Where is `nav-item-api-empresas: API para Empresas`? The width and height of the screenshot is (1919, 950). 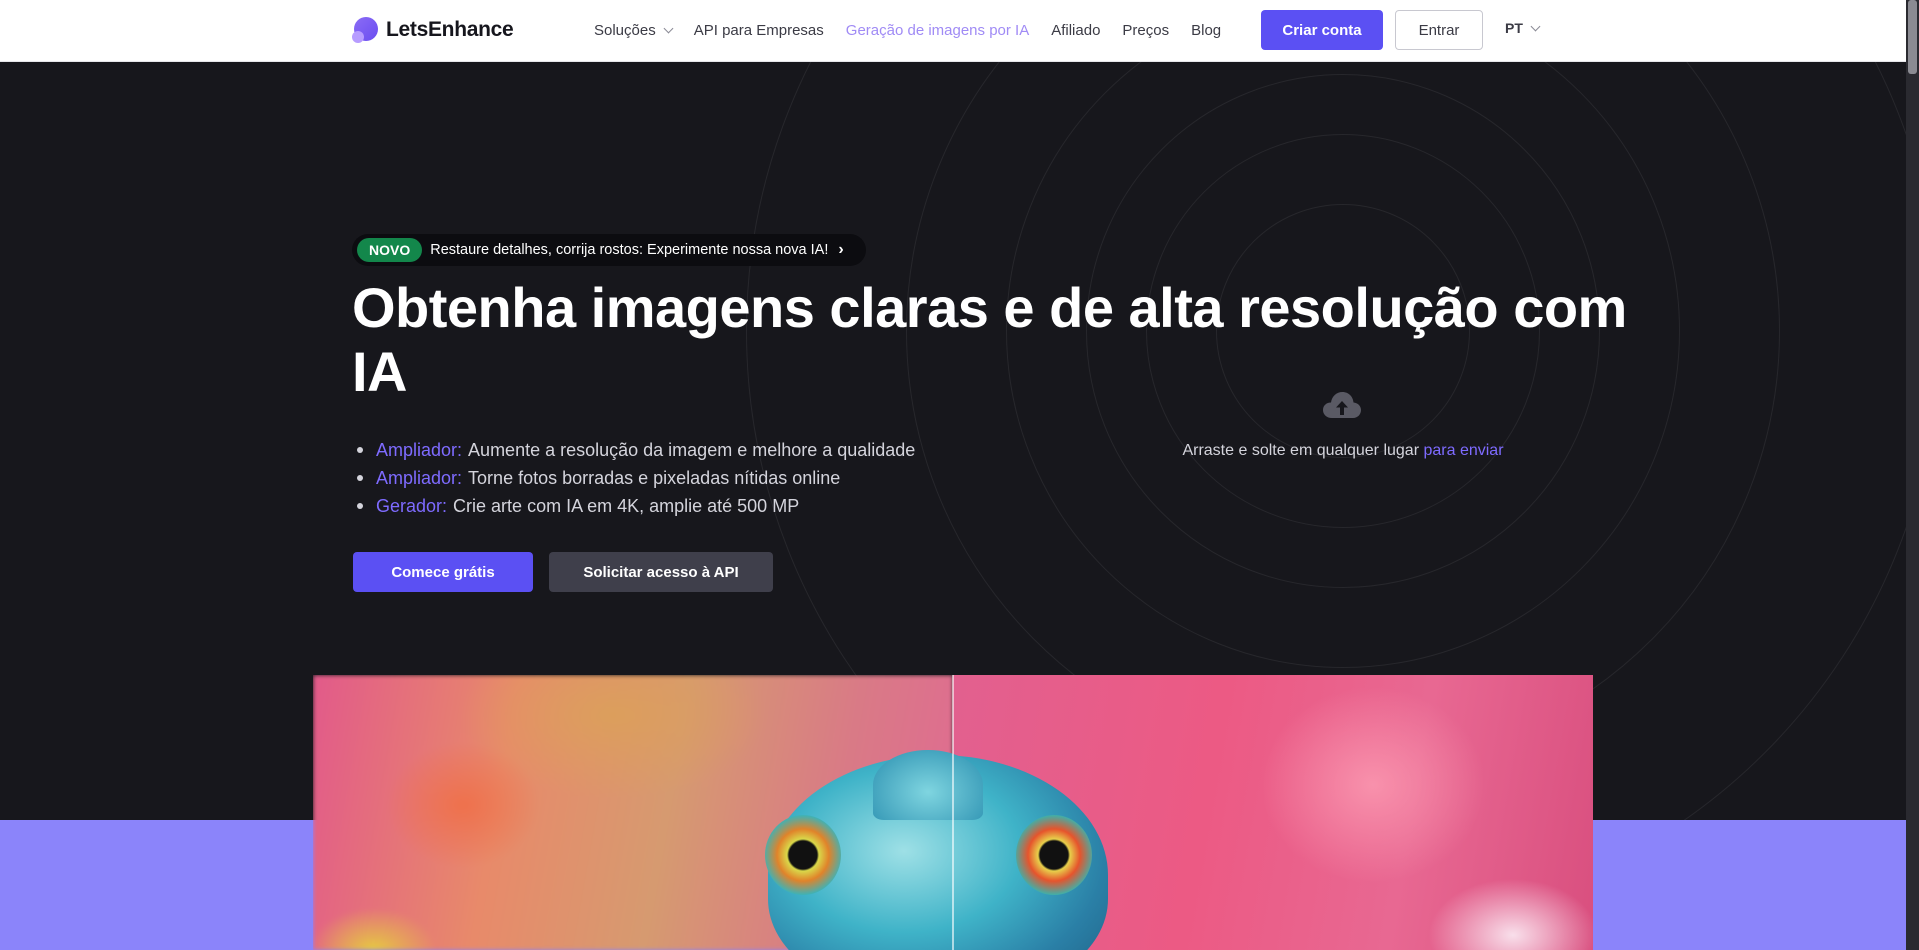
nav-item-api-empresas: API para Empresas is located at coordinates (759, 30).